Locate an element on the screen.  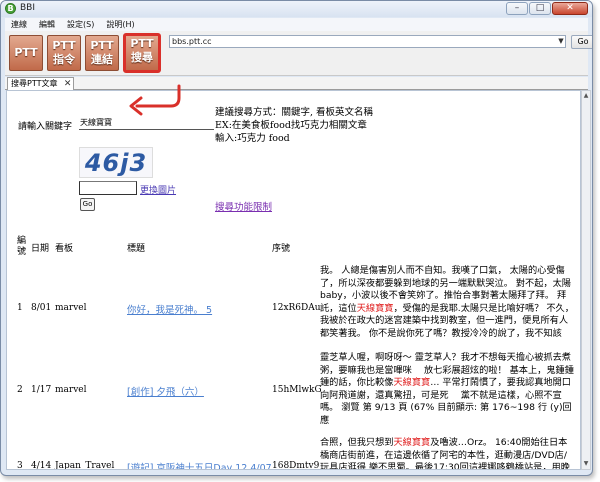
captcha-image: 46j3 is located at coordinates (116, 162).